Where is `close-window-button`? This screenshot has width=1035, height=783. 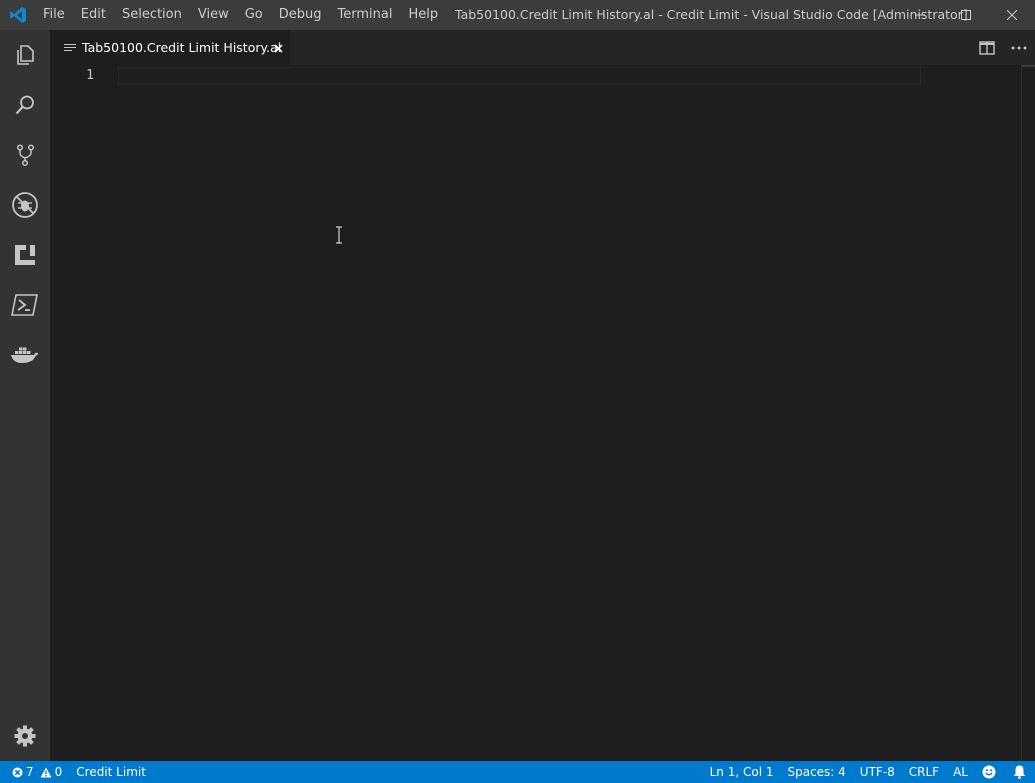
close-window-button is located at coordinates (1012, 15).